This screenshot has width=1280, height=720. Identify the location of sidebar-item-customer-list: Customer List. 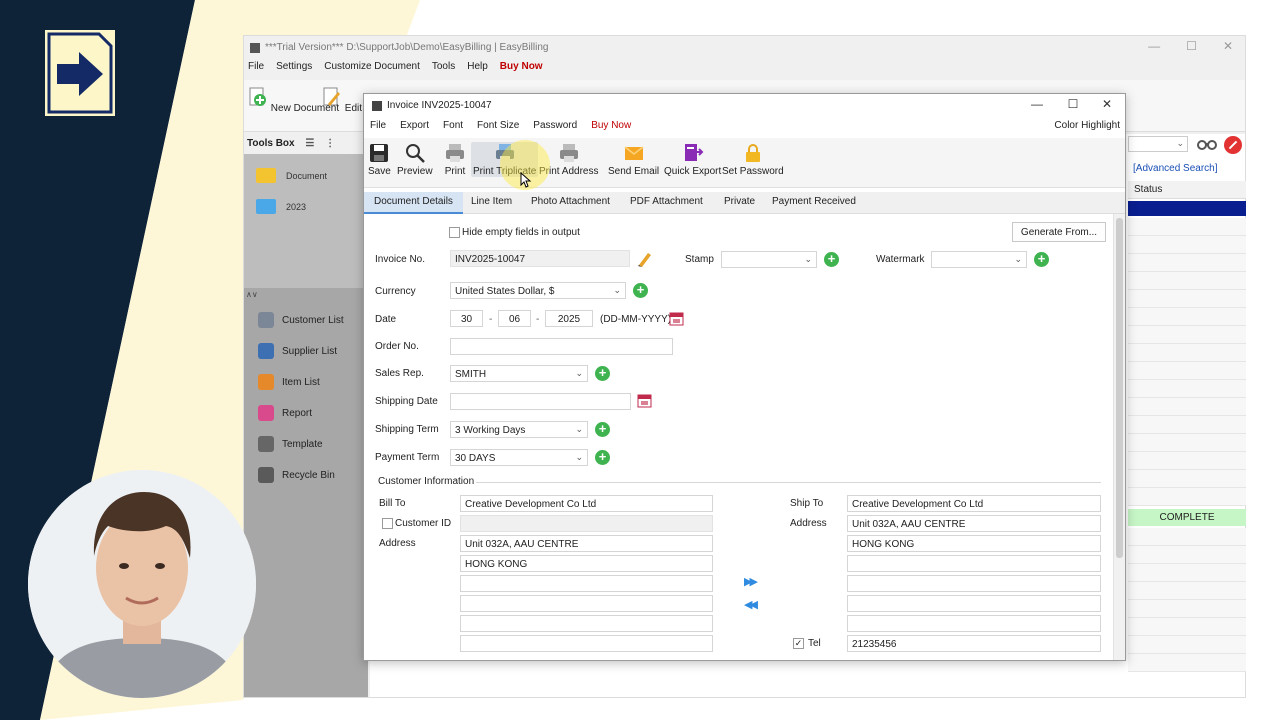
(301, 320).